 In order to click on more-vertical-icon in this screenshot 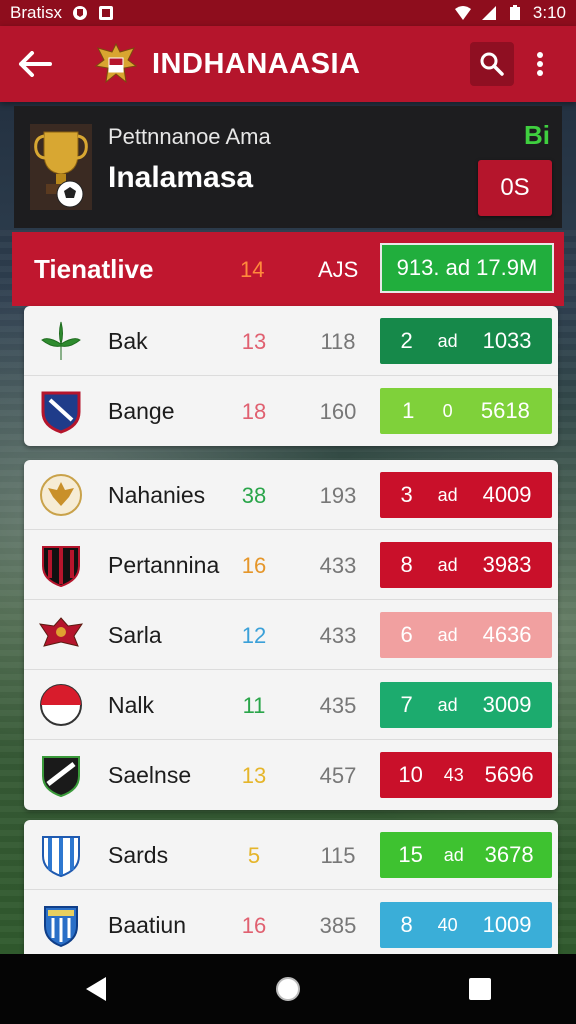, I will do `click(540, 64)`.